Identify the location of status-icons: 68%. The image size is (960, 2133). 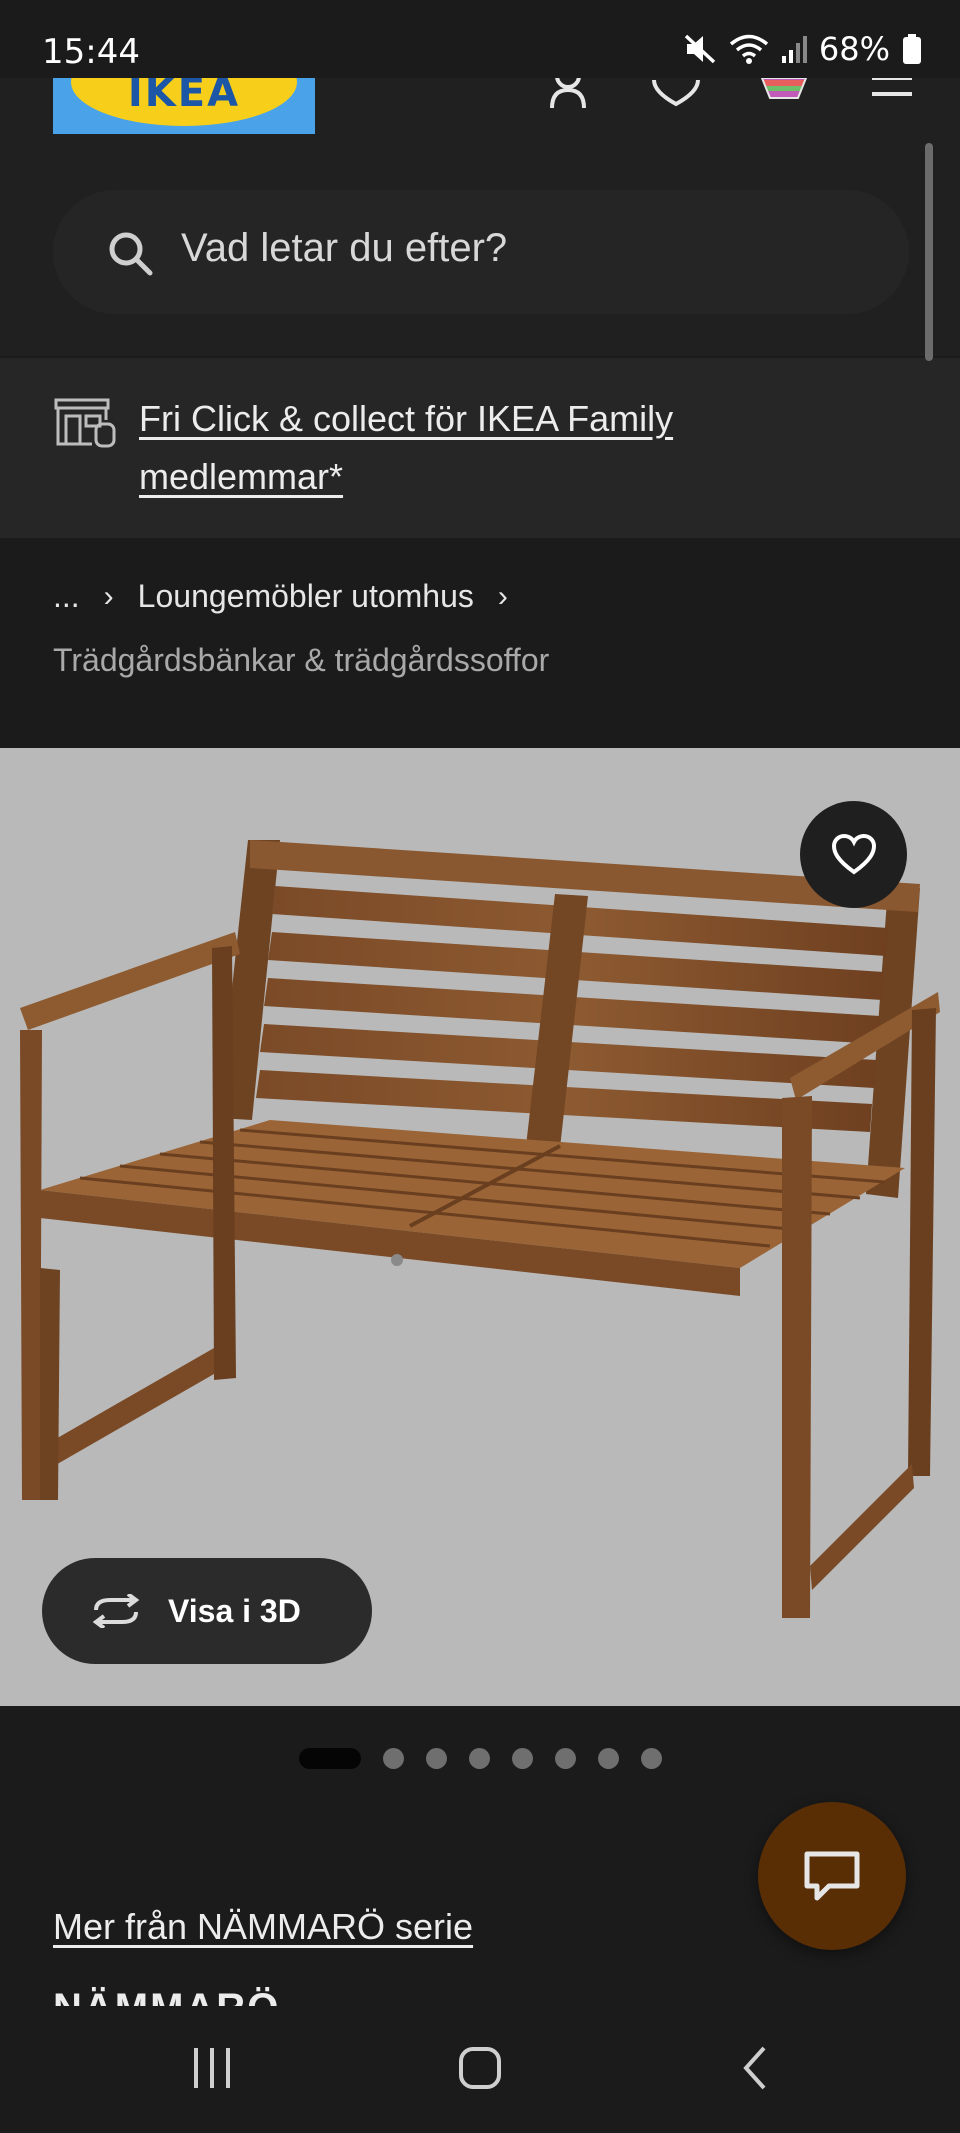
(802, 49).